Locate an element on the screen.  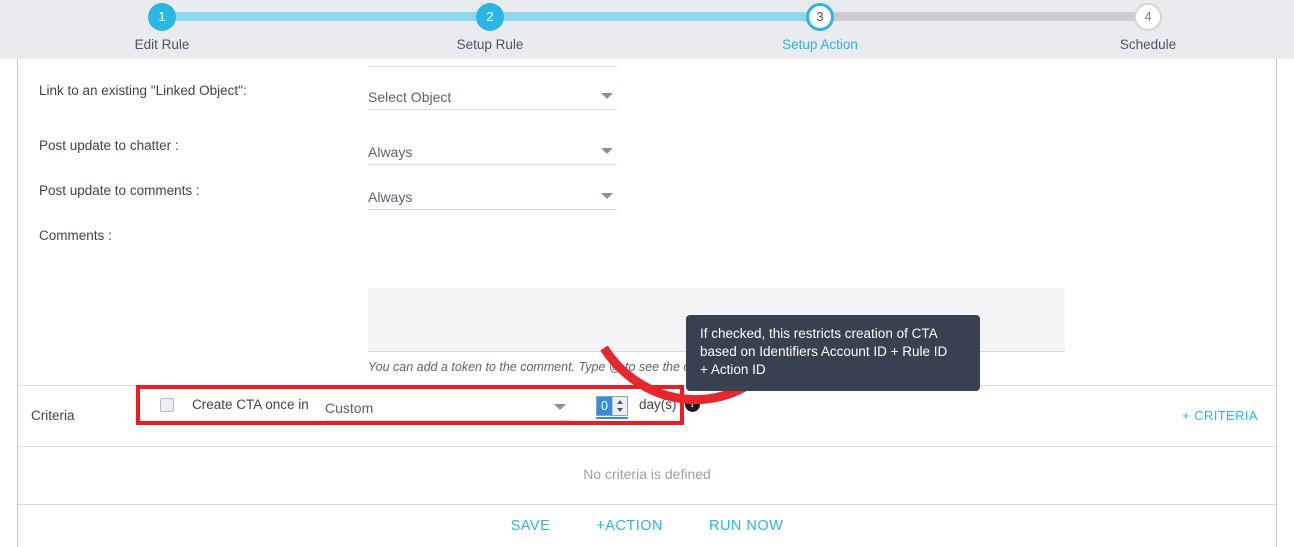
post-comments-select: Always is located at coordinates (492, 196).